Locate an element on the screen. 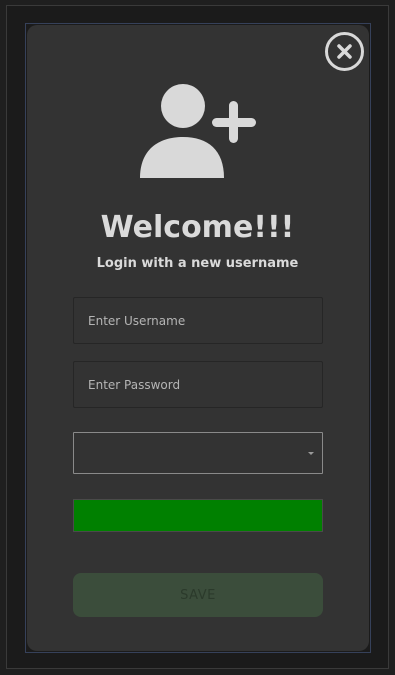 This screenshot has height=675, width=395. caret-down-icon is located at coordinates (311, 453).